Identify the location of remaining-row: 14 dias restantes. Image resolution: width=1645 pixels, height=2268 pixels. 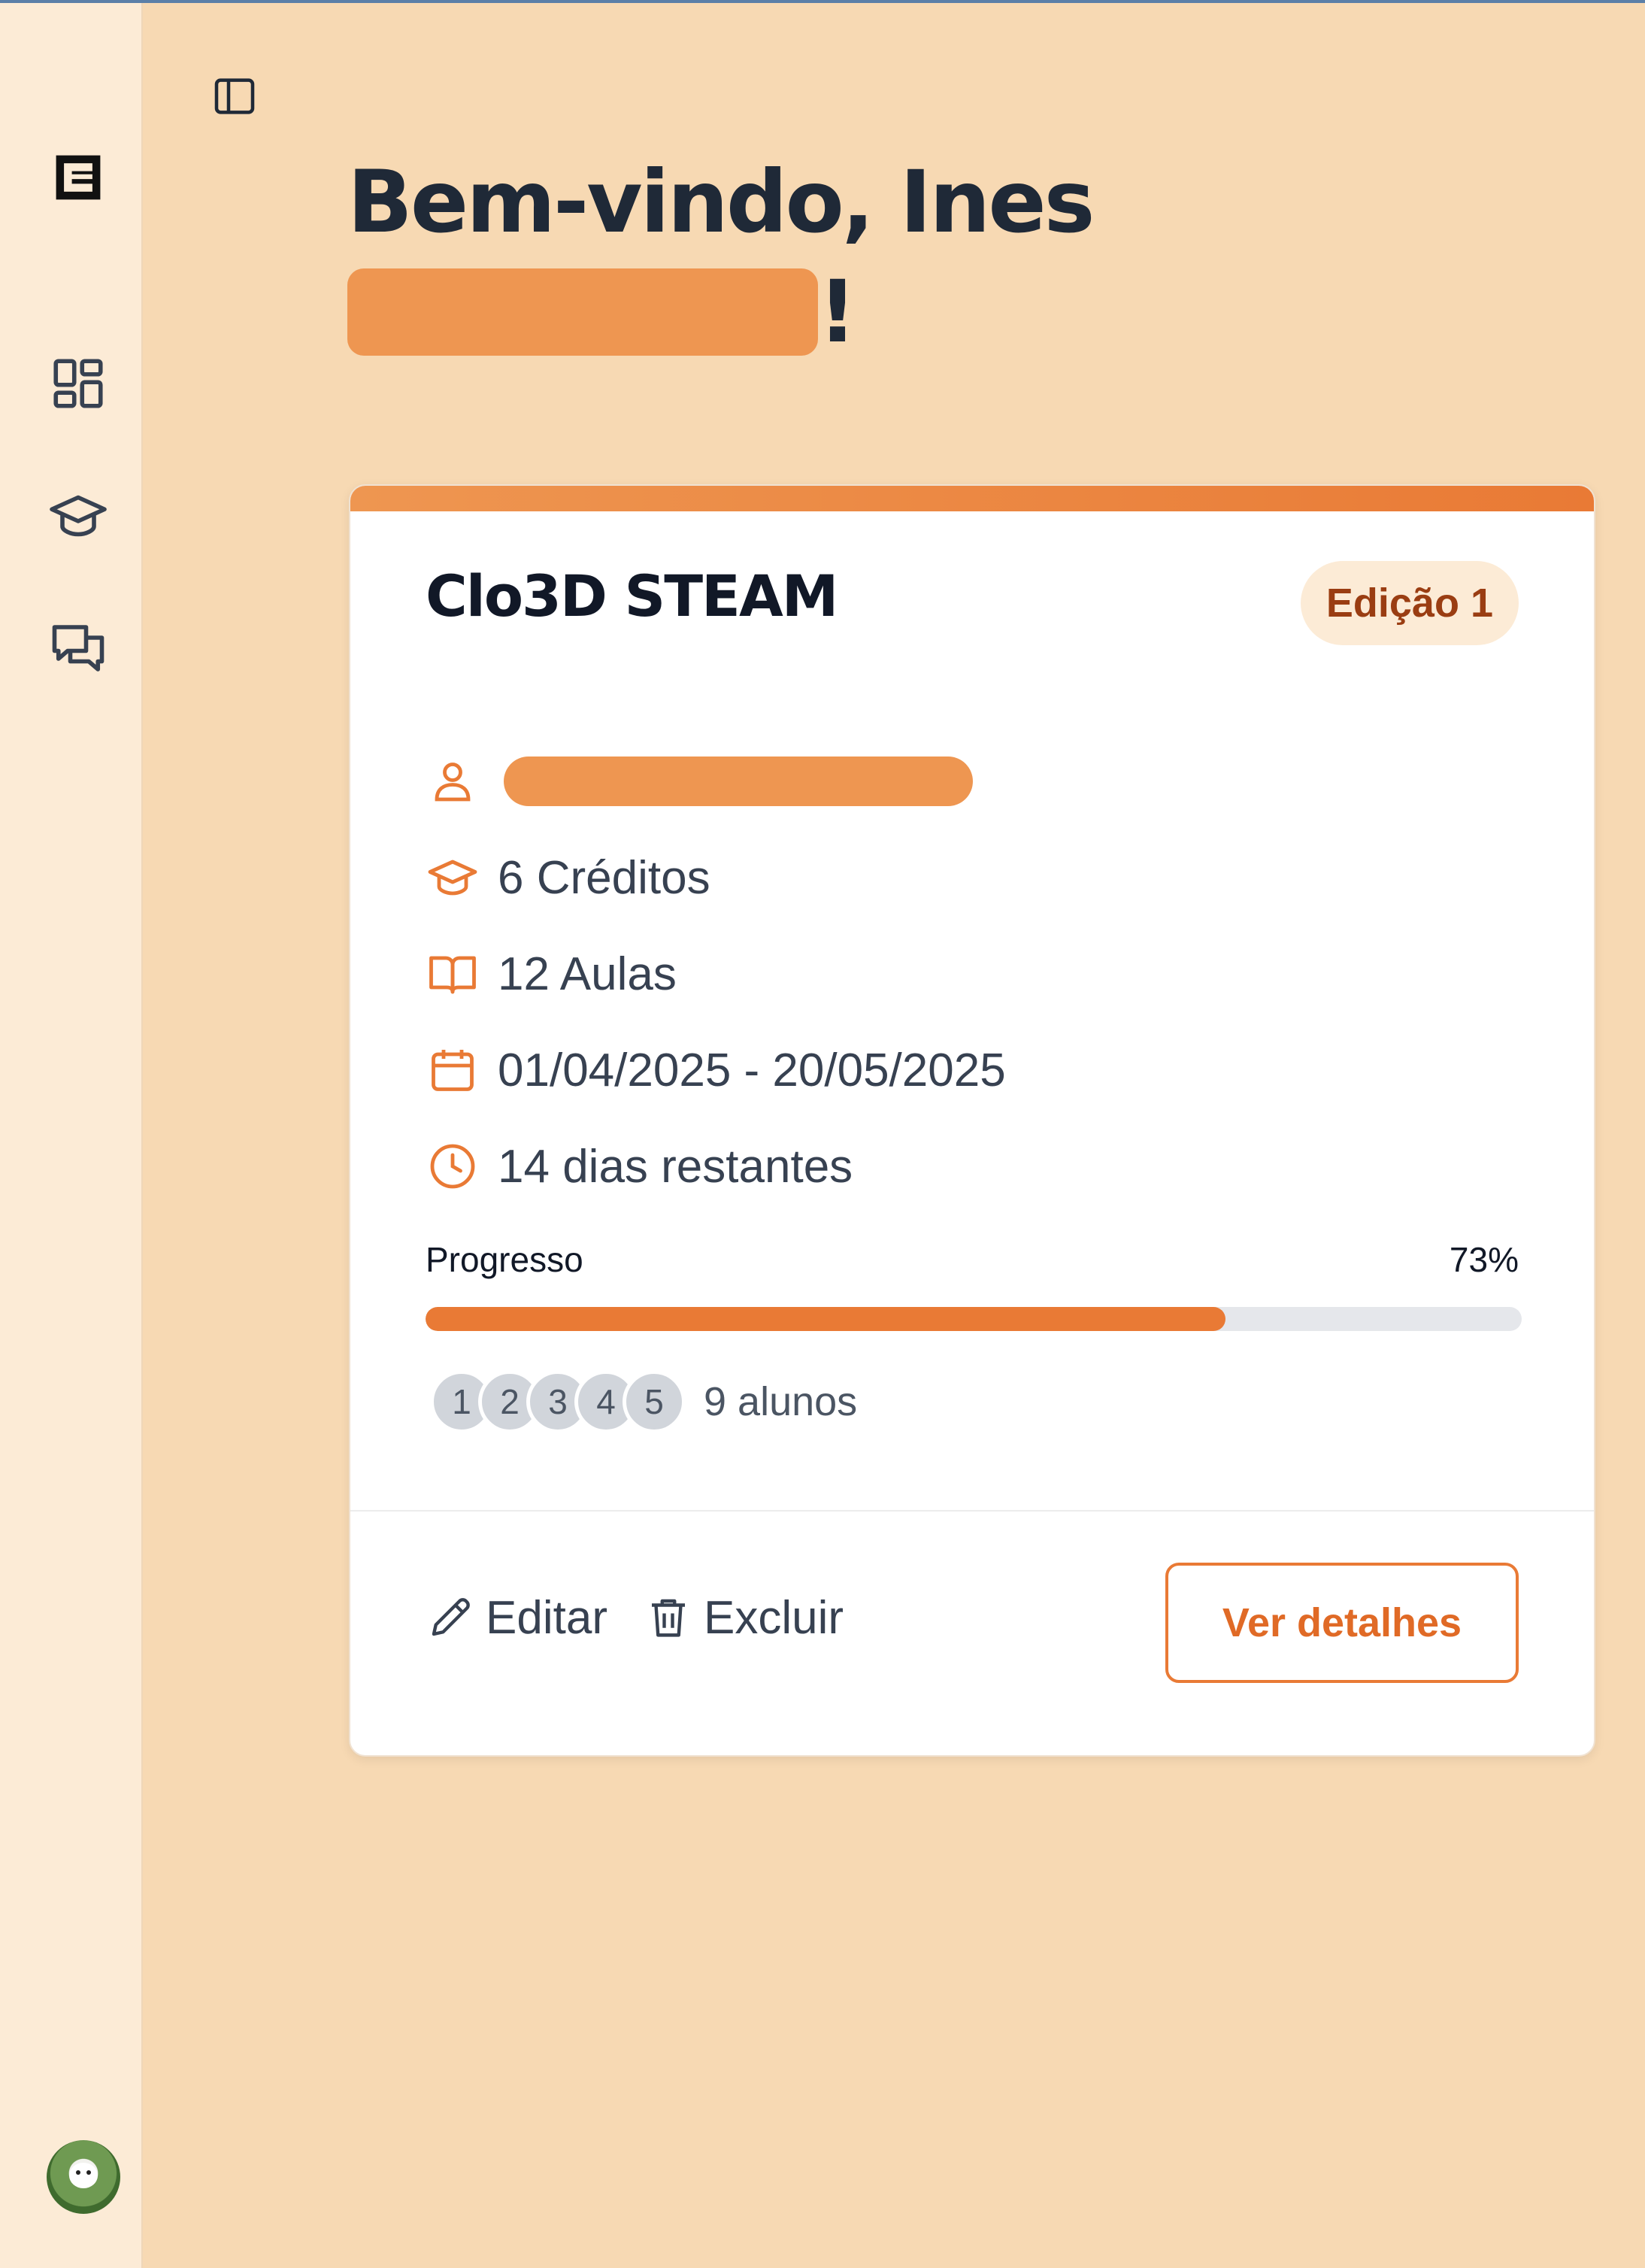
(639, 1166).